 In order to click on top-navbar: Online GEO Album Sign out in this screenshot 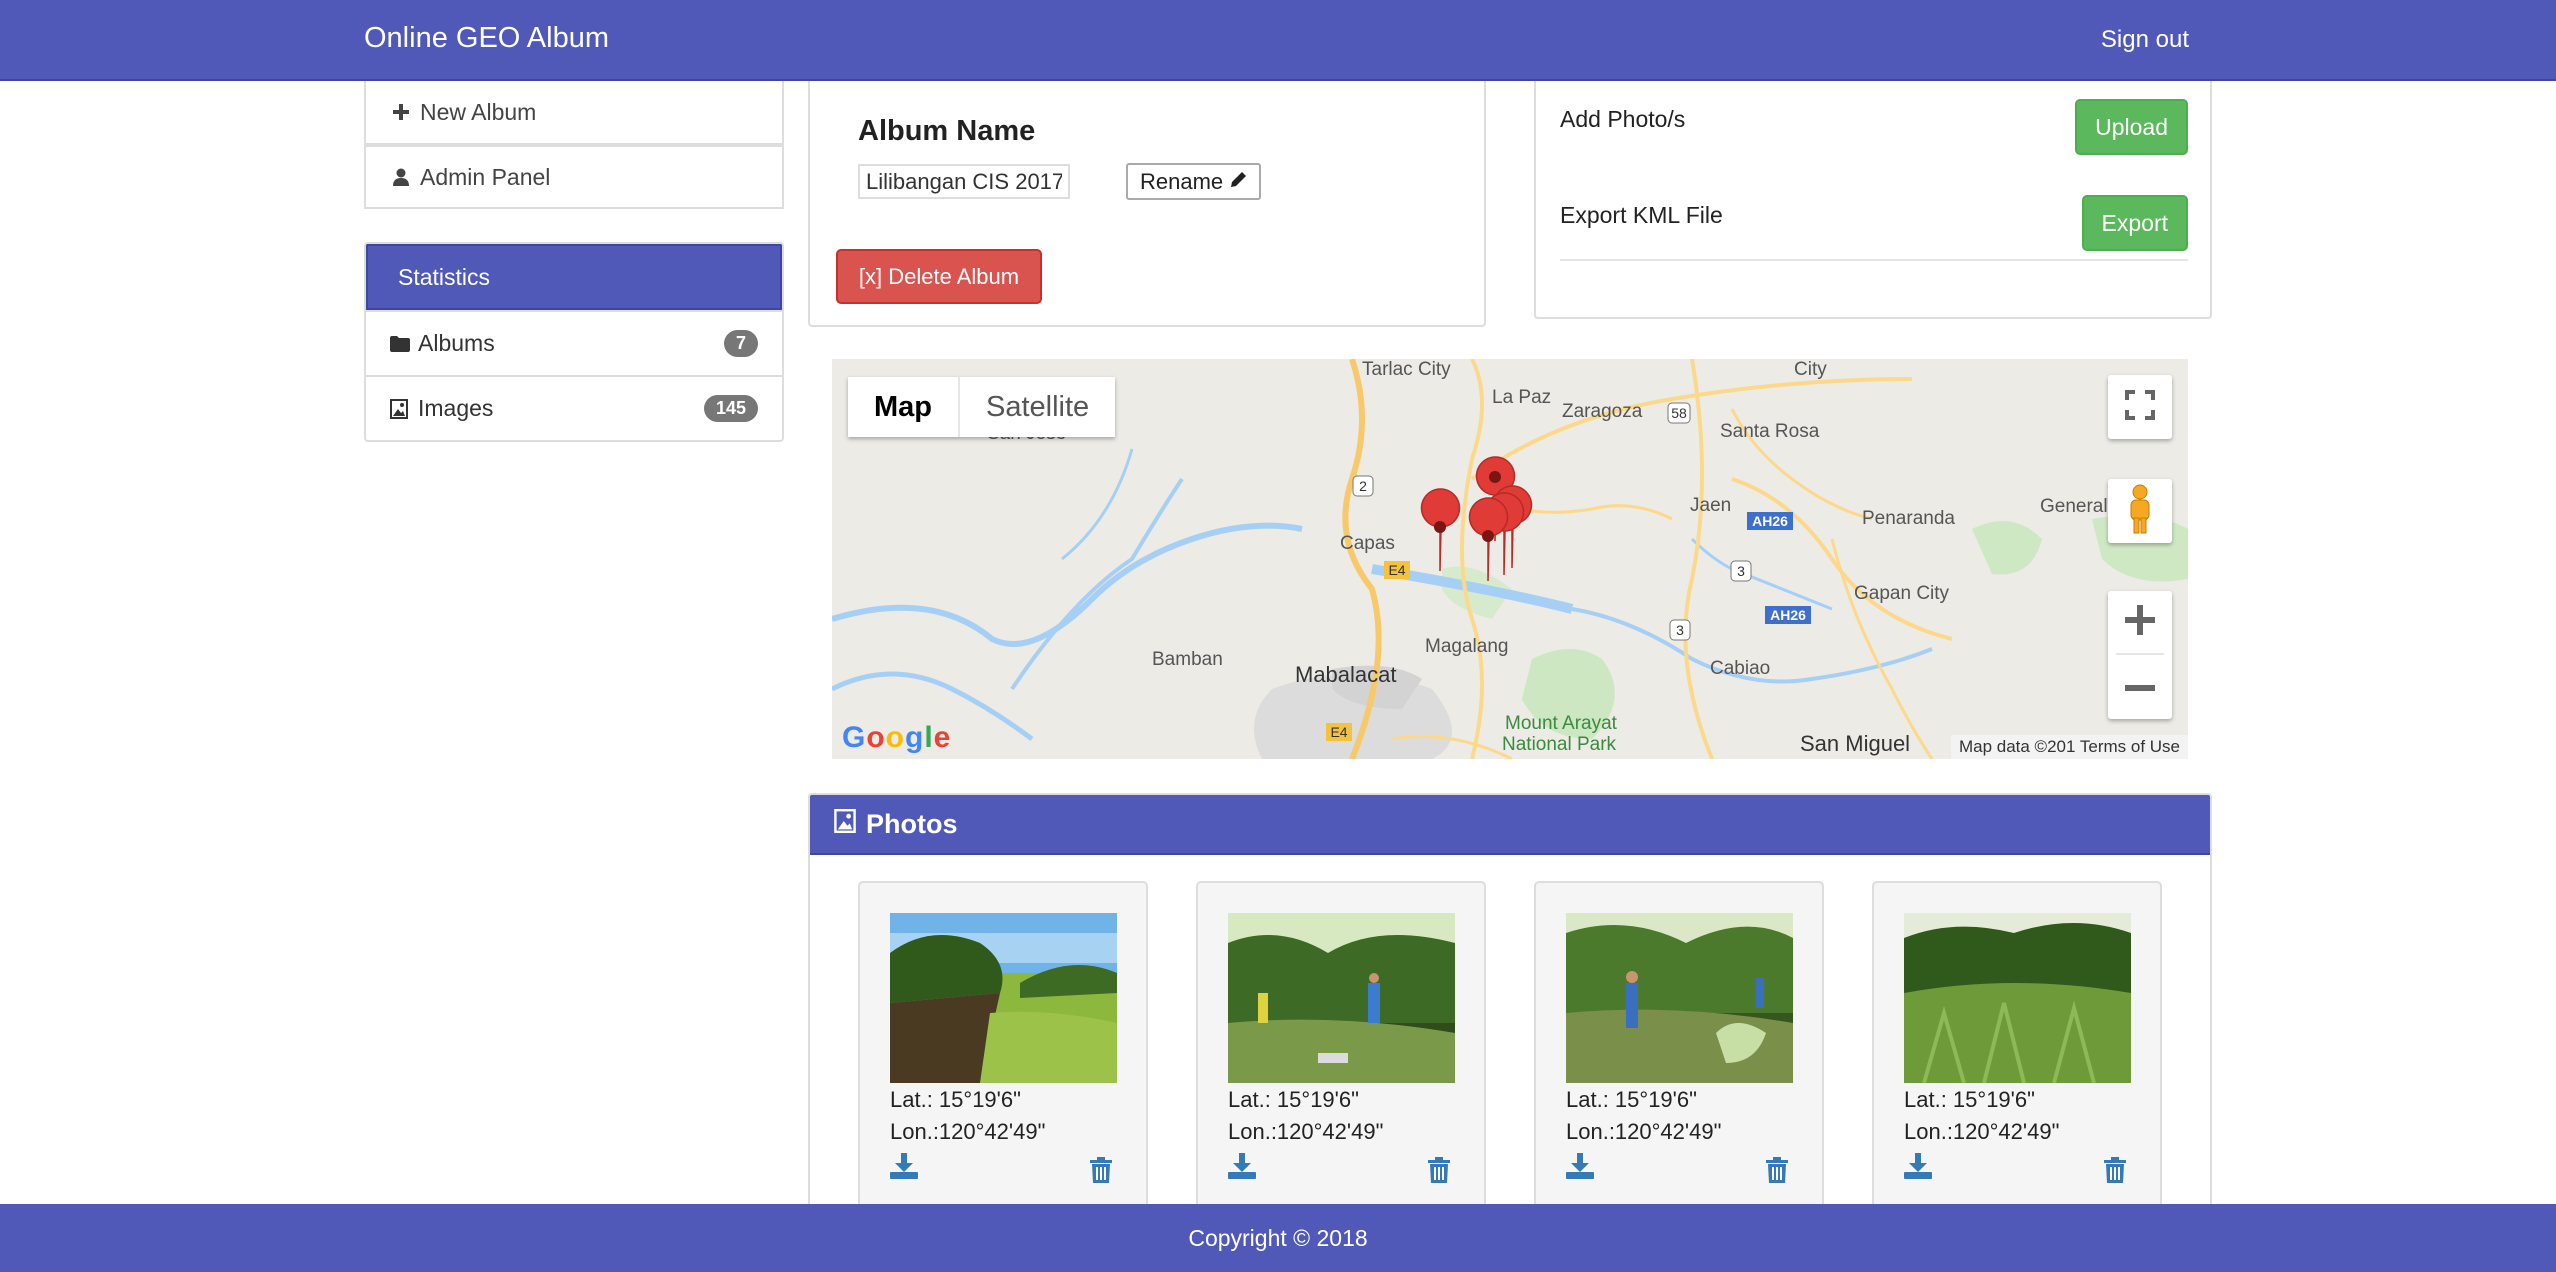, I will do `click(1278, 40)`.